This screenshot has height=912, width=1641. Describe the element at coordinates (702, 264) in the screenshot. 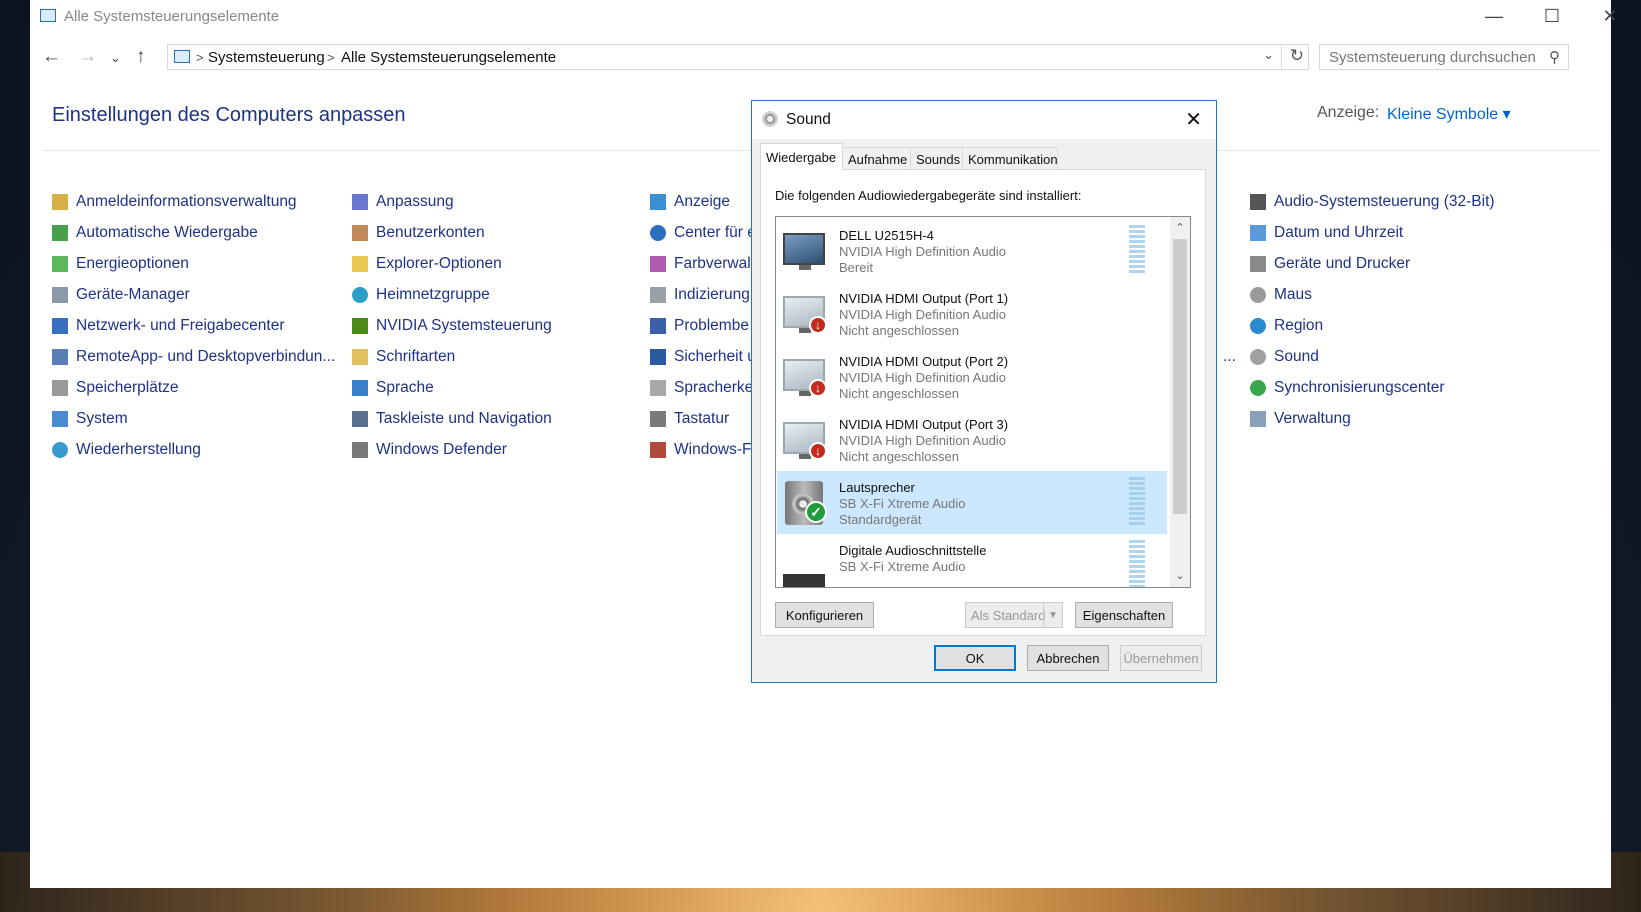

I see `cp-item-farbverwaltung: Farbverwalt` at that location.